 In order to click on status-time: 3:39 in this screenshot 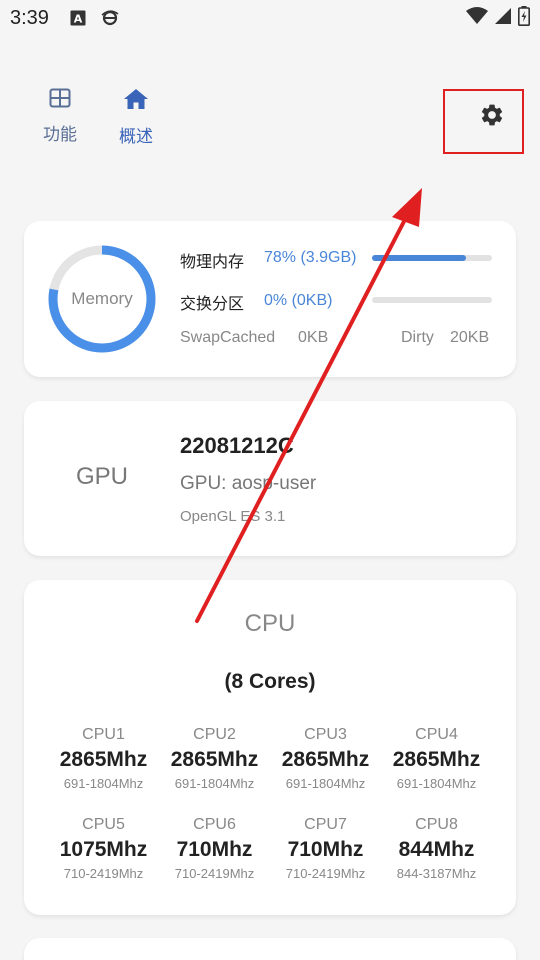, I will do `click(29, 17)`.